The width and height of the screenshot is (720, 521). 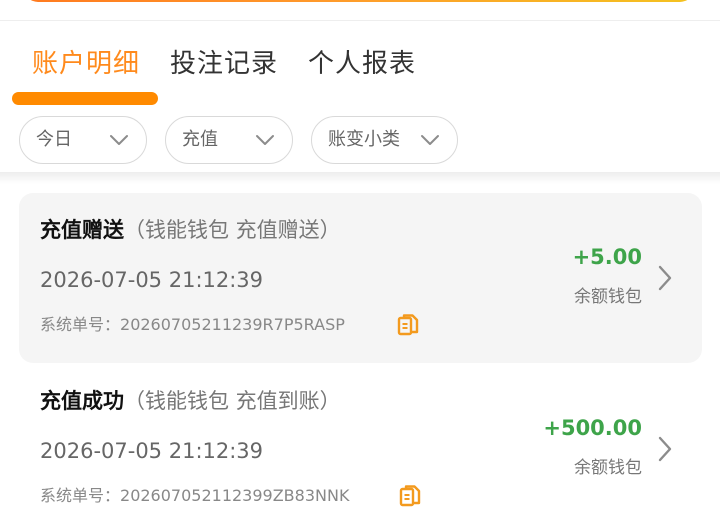 I want to click on record-subtype: （钱能钱包 充值赠送）, so click(x=232, y=230).